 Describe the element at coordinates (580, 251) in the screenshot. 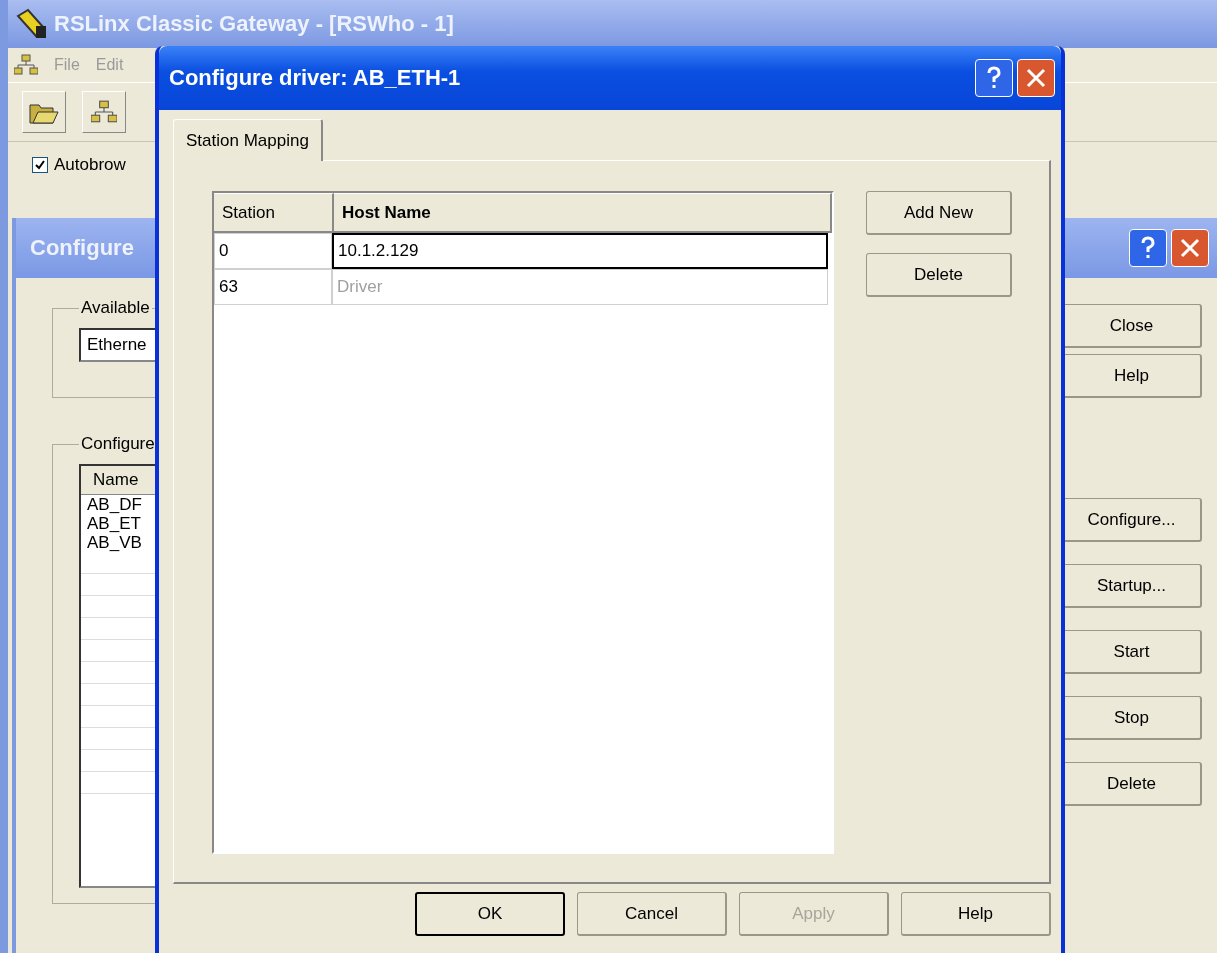

I see `host-name-field: 10.1.2.129` at that location.